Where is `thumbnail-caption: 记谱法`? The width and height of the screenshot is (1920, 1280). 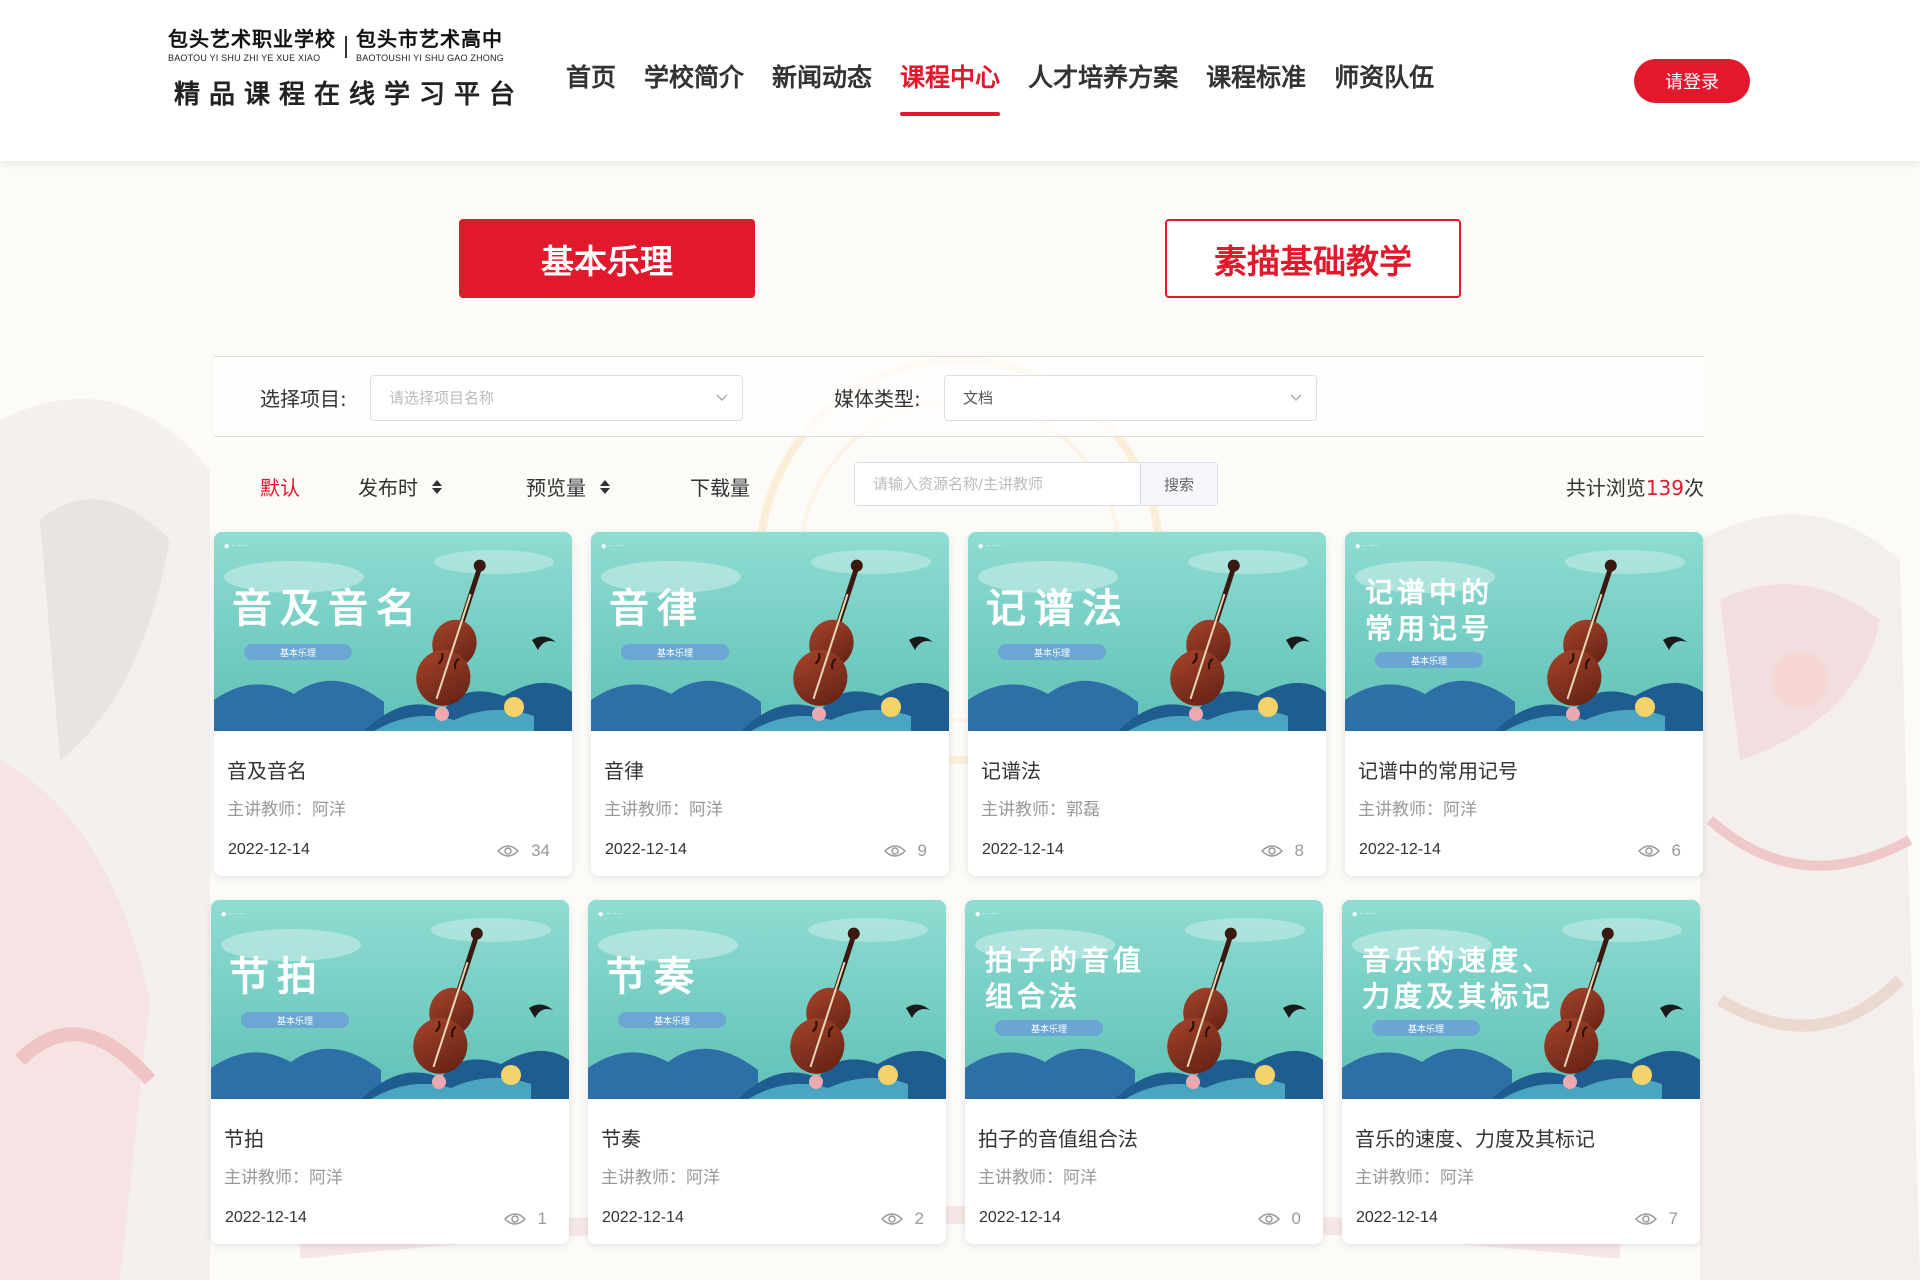 thumbnail-caption: 记谱法 is located at coordinates (1058, 608).